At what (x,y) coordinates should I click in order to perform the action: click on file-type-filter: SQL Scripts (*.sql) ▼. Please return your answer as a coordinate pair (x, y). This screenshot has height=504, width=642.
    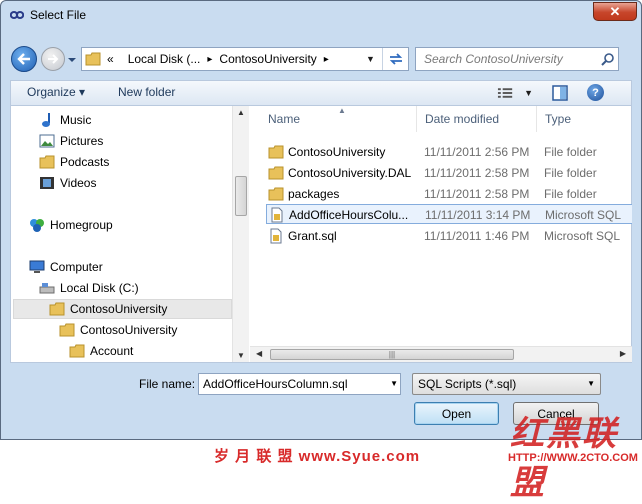
    Looking at the image, I should click on (506, 384).